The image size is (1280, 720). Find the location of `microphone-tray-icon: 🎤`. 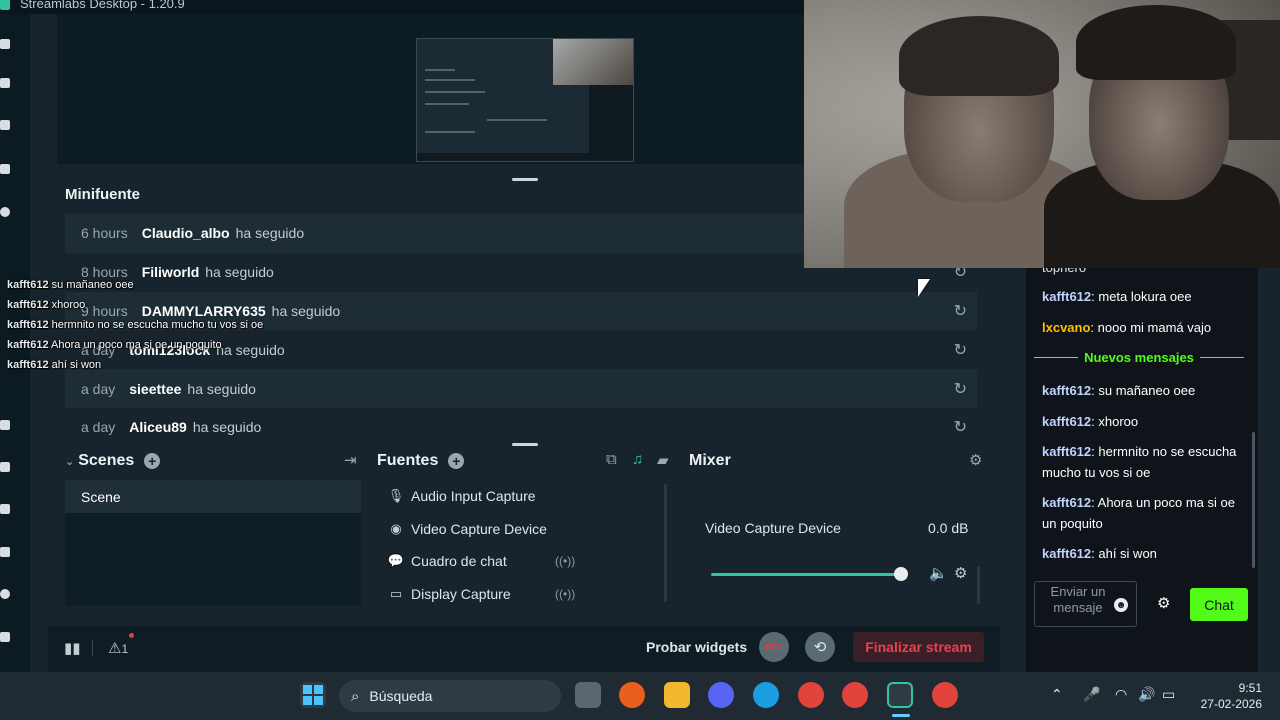

microphone-tray-icon: 🎤 is located at coordinates (1091, 694).